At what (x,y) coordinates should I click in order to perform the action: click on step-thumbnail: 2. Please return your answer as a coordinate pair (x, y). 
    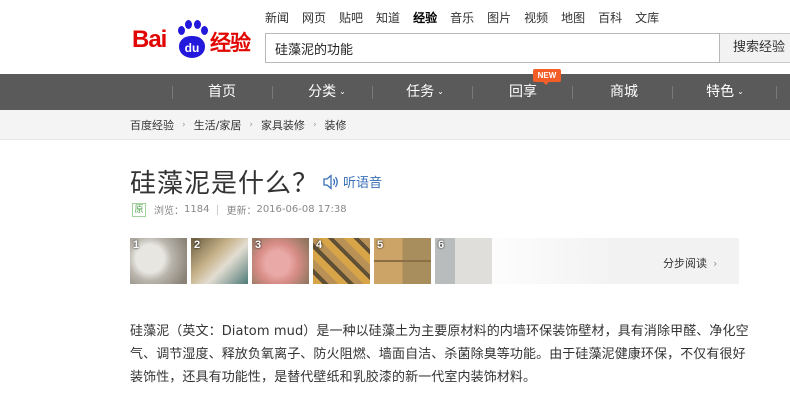
    Looking at the image, I should click on (219, 261).